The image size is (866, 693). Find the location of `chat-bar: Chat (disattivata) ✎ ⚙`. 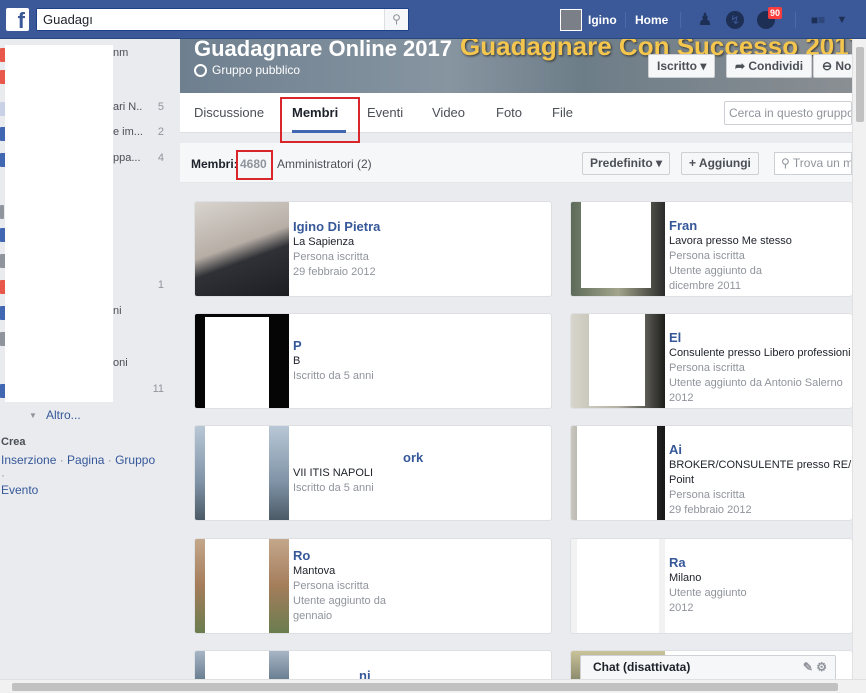

chat-bar: Chat (disattivata) ✎ ⚙ is located at coordinates (708, 667).